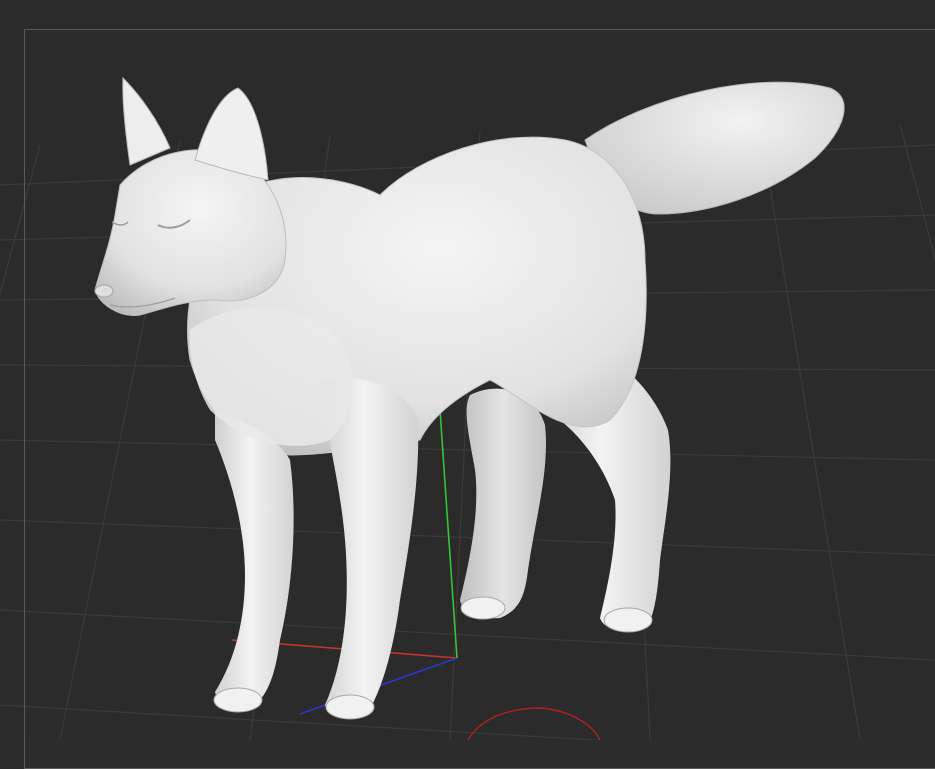 This screenshot has height=769, width=935. Describe the element at coordinates (448, 534) in the screenshot. I see `y-axis-line` at that location.